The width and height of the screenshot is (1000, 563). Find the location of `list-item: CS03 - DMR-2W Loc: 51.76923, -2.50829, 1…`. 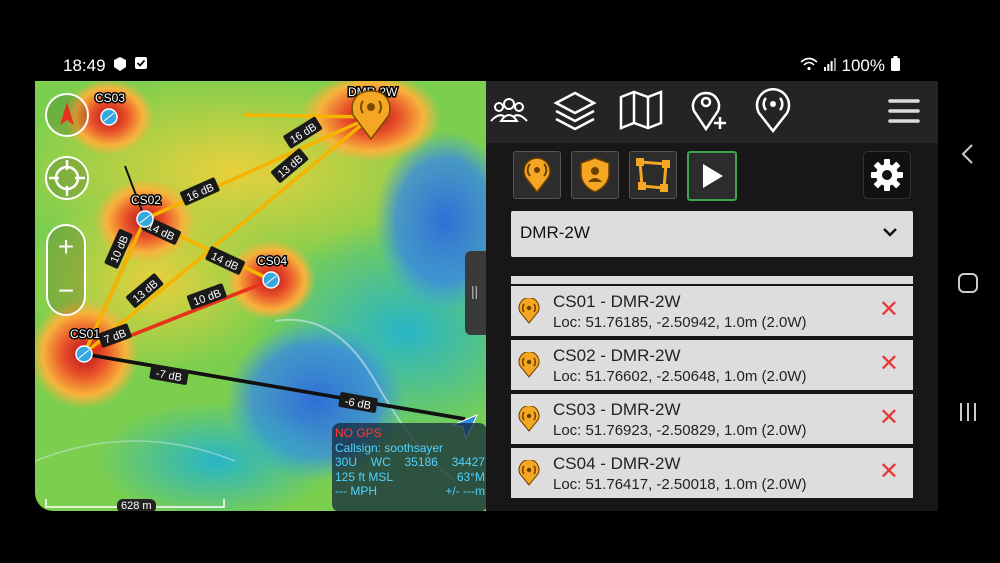

list-item: CS03 - DMR-2W Loc: 51.76923, -2.50829, 1… is located at coordinates (712, 419).